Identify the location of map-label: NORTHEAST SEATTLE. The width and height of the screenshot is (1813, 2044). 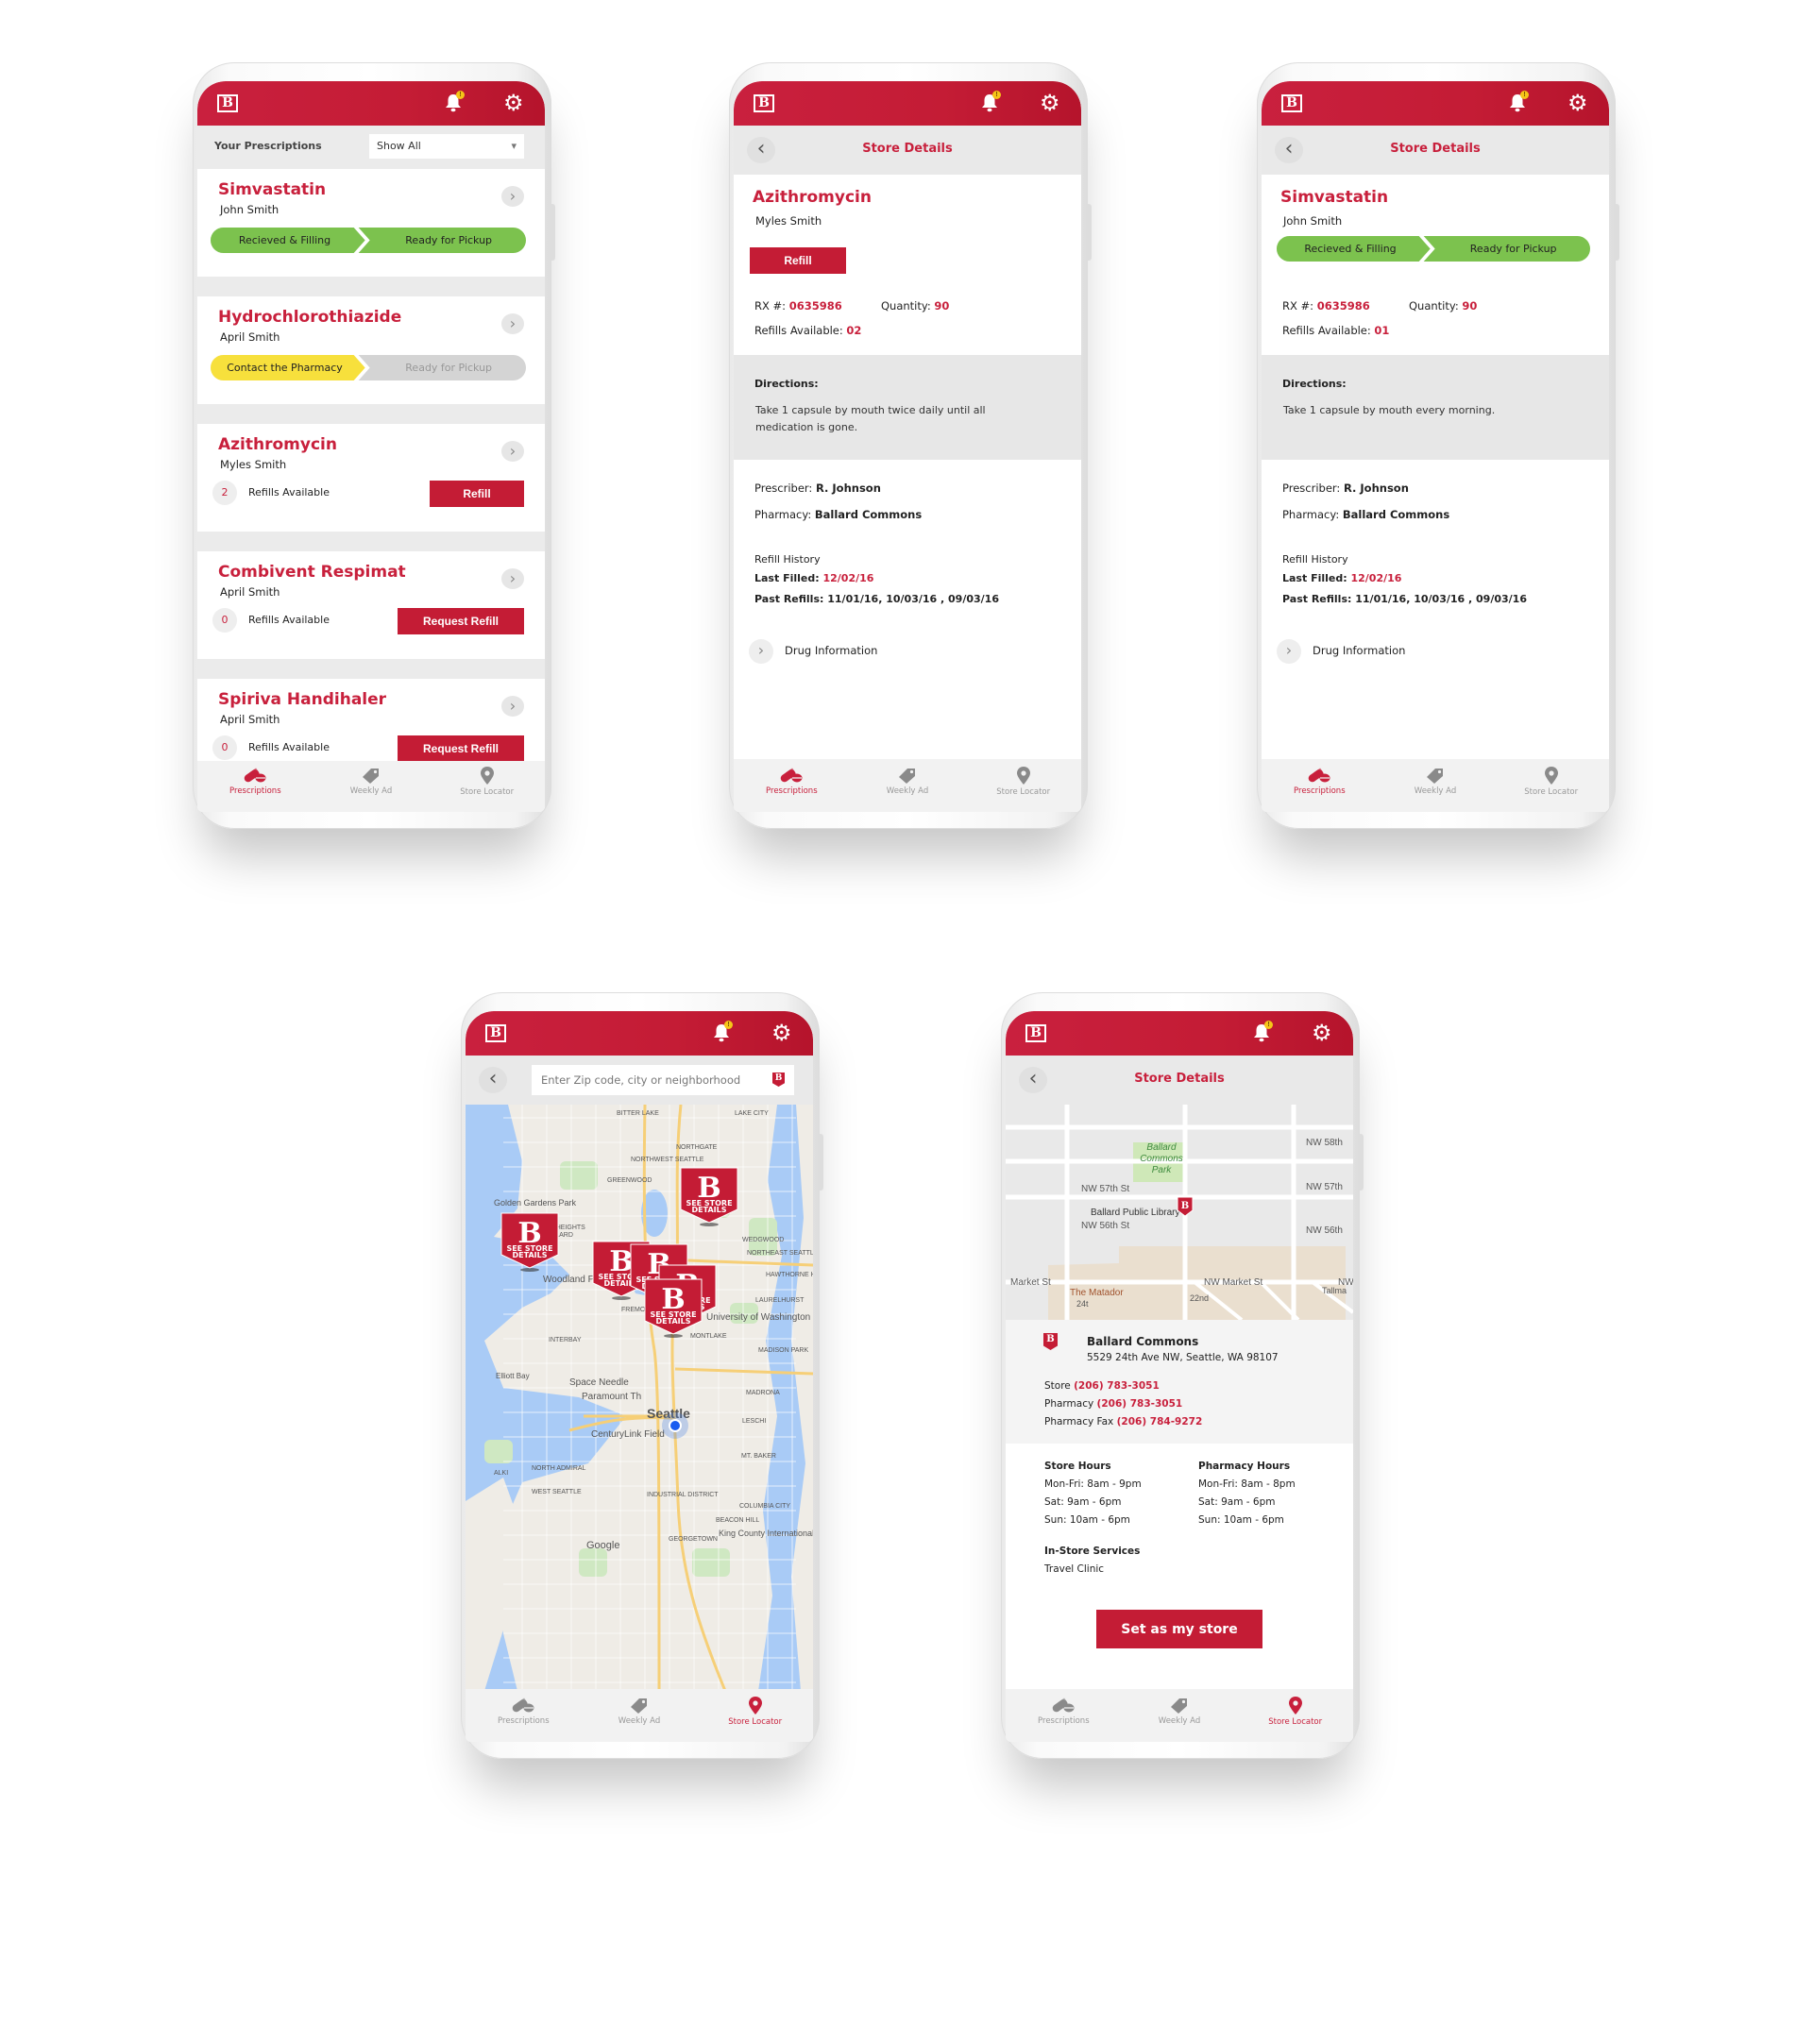
(780, 1254).